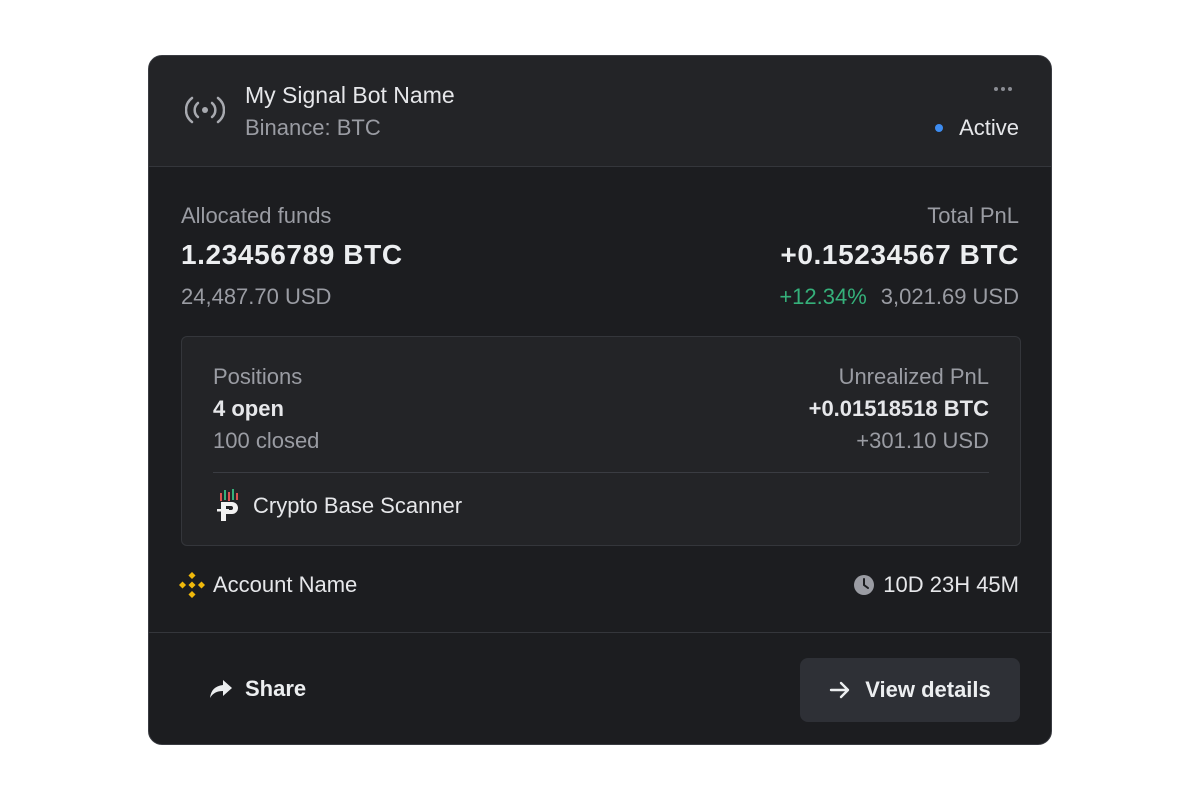 Image resolution: width=1200 pixels, height=800 pixels. I want to click on allocated-funds-usd: 24,487.70 USD, so click(256, 296).